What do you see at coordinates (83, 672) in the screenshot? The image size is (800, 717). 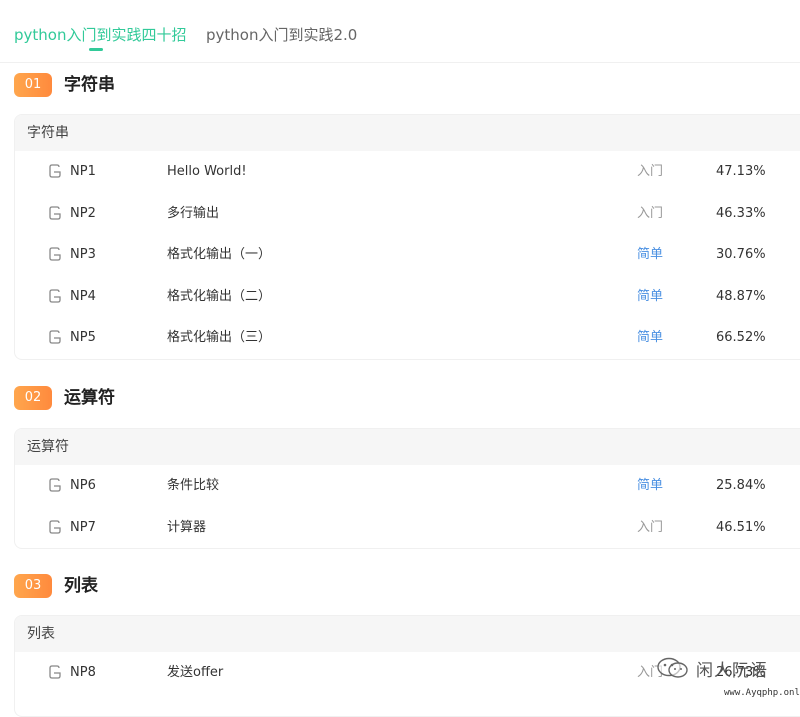 I see `problem-id: NP8` at bounding box center [83, 672].